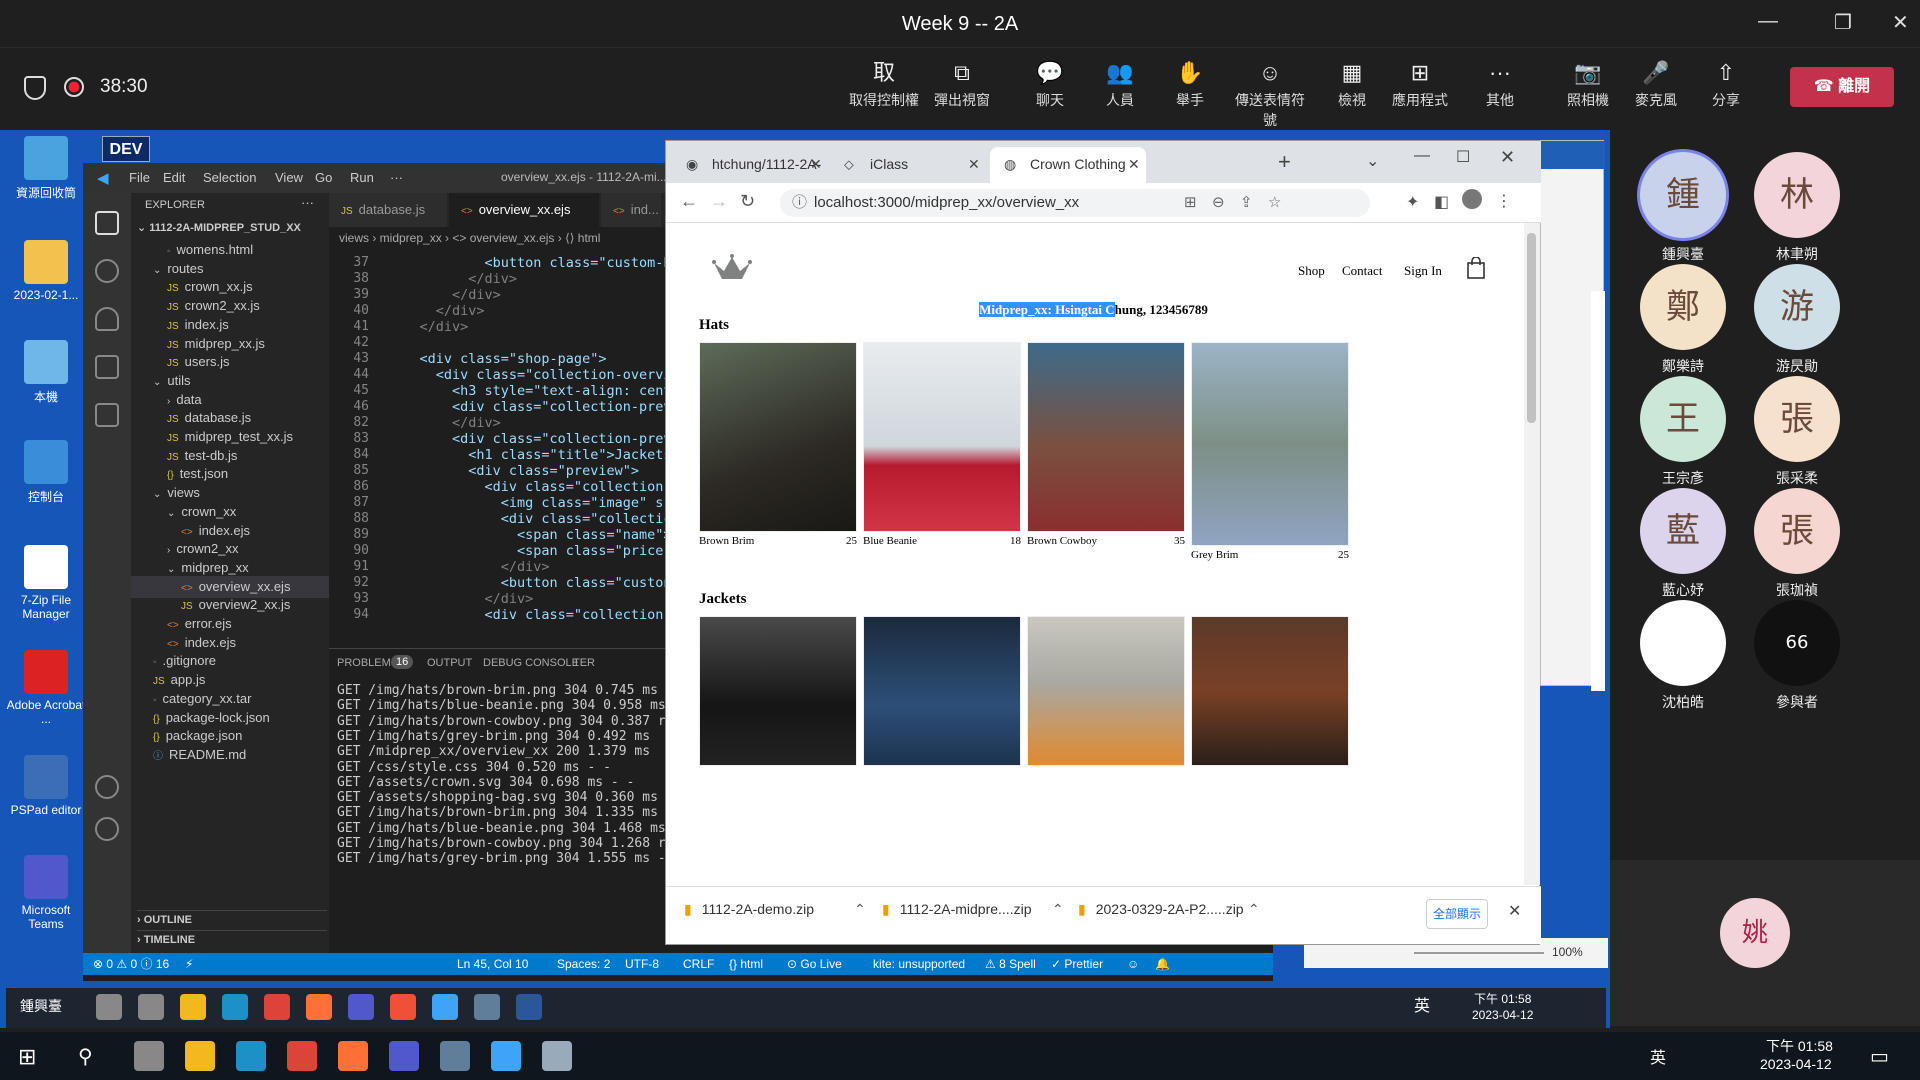  I want to click on toolbar-11: ⇧ 分享, so click(1726, 84).